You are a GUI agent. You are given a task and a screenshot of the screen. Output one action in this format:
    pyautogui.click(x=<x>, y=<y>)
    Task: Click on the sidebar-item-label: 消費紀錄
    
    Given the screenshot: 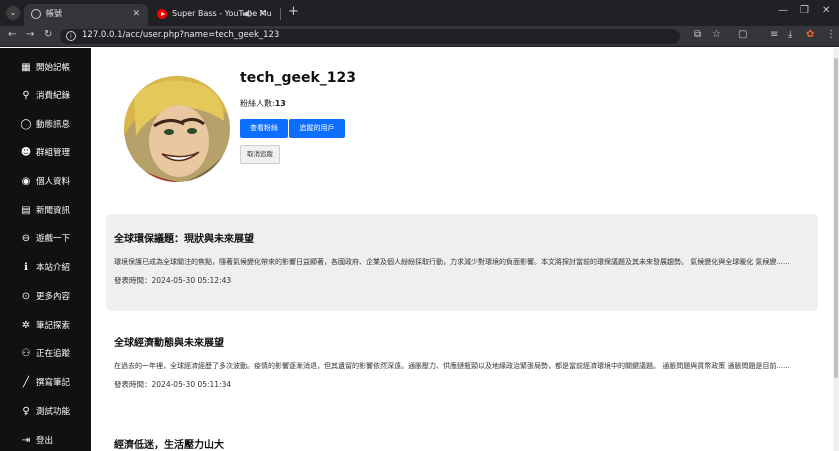 What is the action you would take?
    pyautogui.click(x=53, y=96)
    